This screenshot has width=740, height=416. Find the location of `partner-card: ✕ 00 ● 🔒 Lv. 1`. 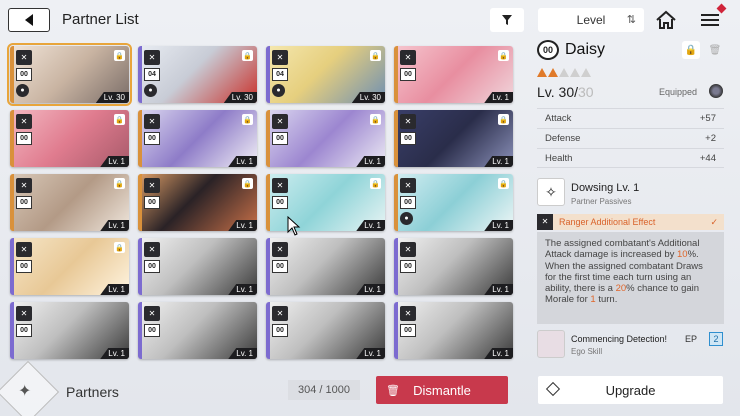

partner-card: ✕ 00 ● 🔒 Lv. 1 is located at coordinates (453, 202).